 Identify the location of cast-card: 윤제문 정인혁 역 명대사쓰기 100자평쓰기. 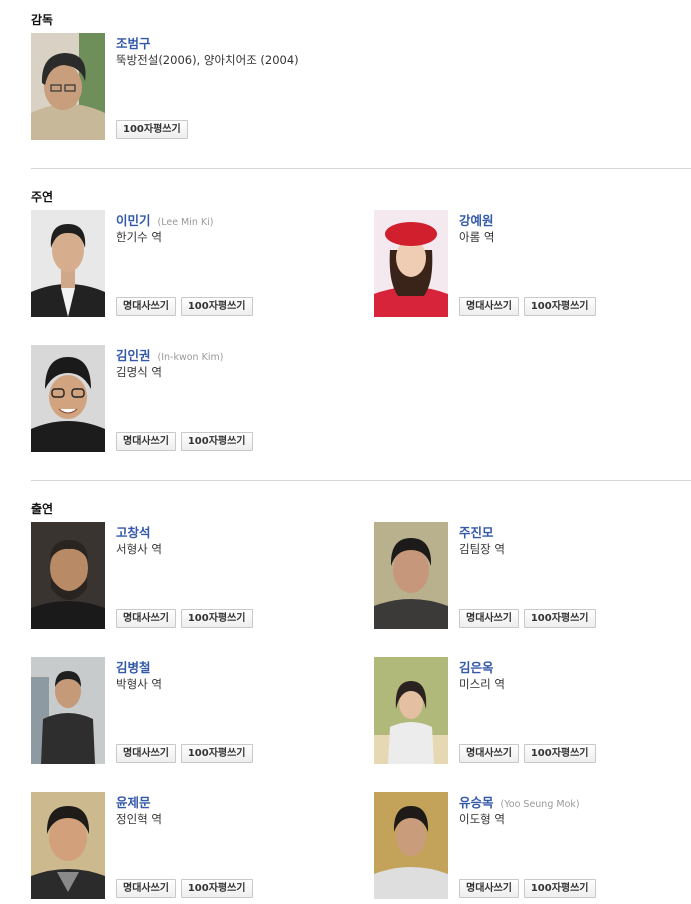
(181, 846).